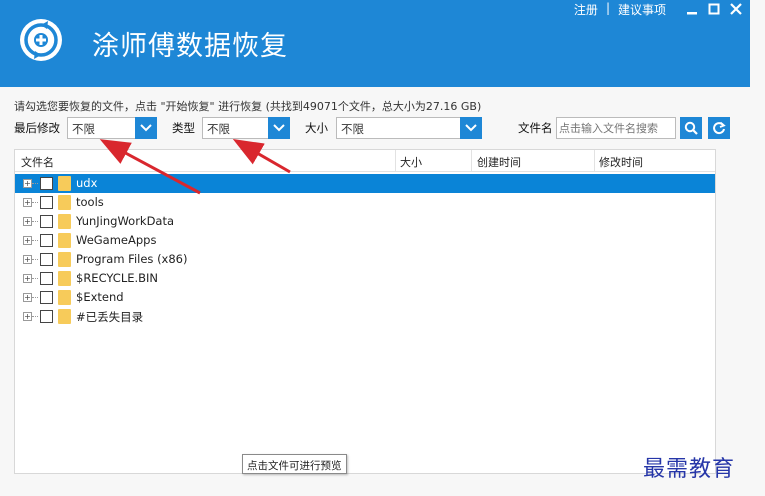 The height and width of the screenshot is (496, 765). Describe the element at coordinates (37, 128) in the screenshot. I see `modified-filter-label: 最后修改` at that location.